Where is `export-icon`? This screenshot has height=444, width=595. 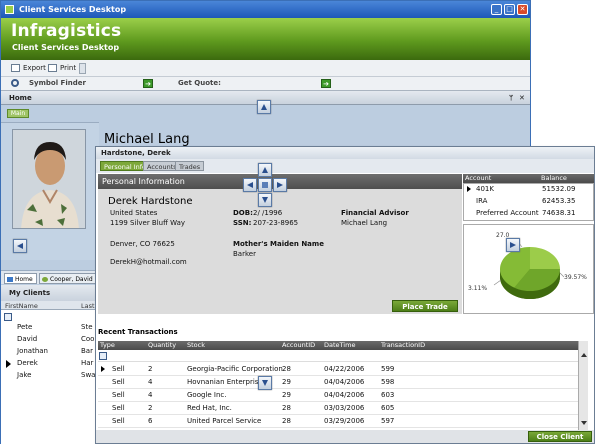
export-icon is located at coordinates (15, 68).